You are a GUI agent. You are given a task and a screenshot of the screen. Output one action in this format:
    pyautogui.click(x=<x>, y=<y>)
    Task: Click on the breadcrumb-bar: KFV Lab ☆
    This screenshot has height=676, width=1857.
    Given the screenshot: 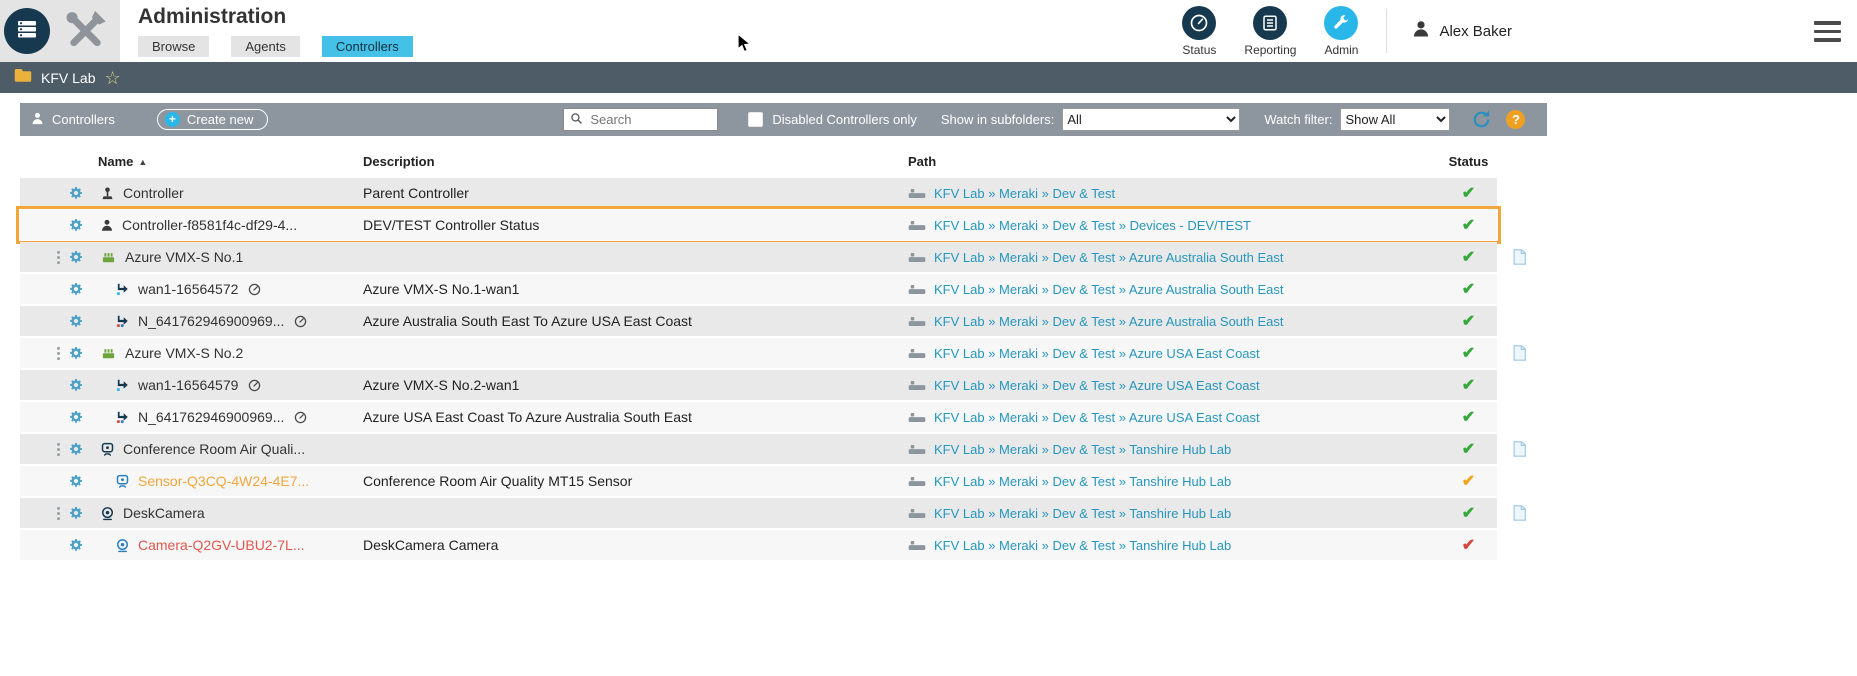 What is the action you would take?
    pyautogui.click(x=928, y=77)
    